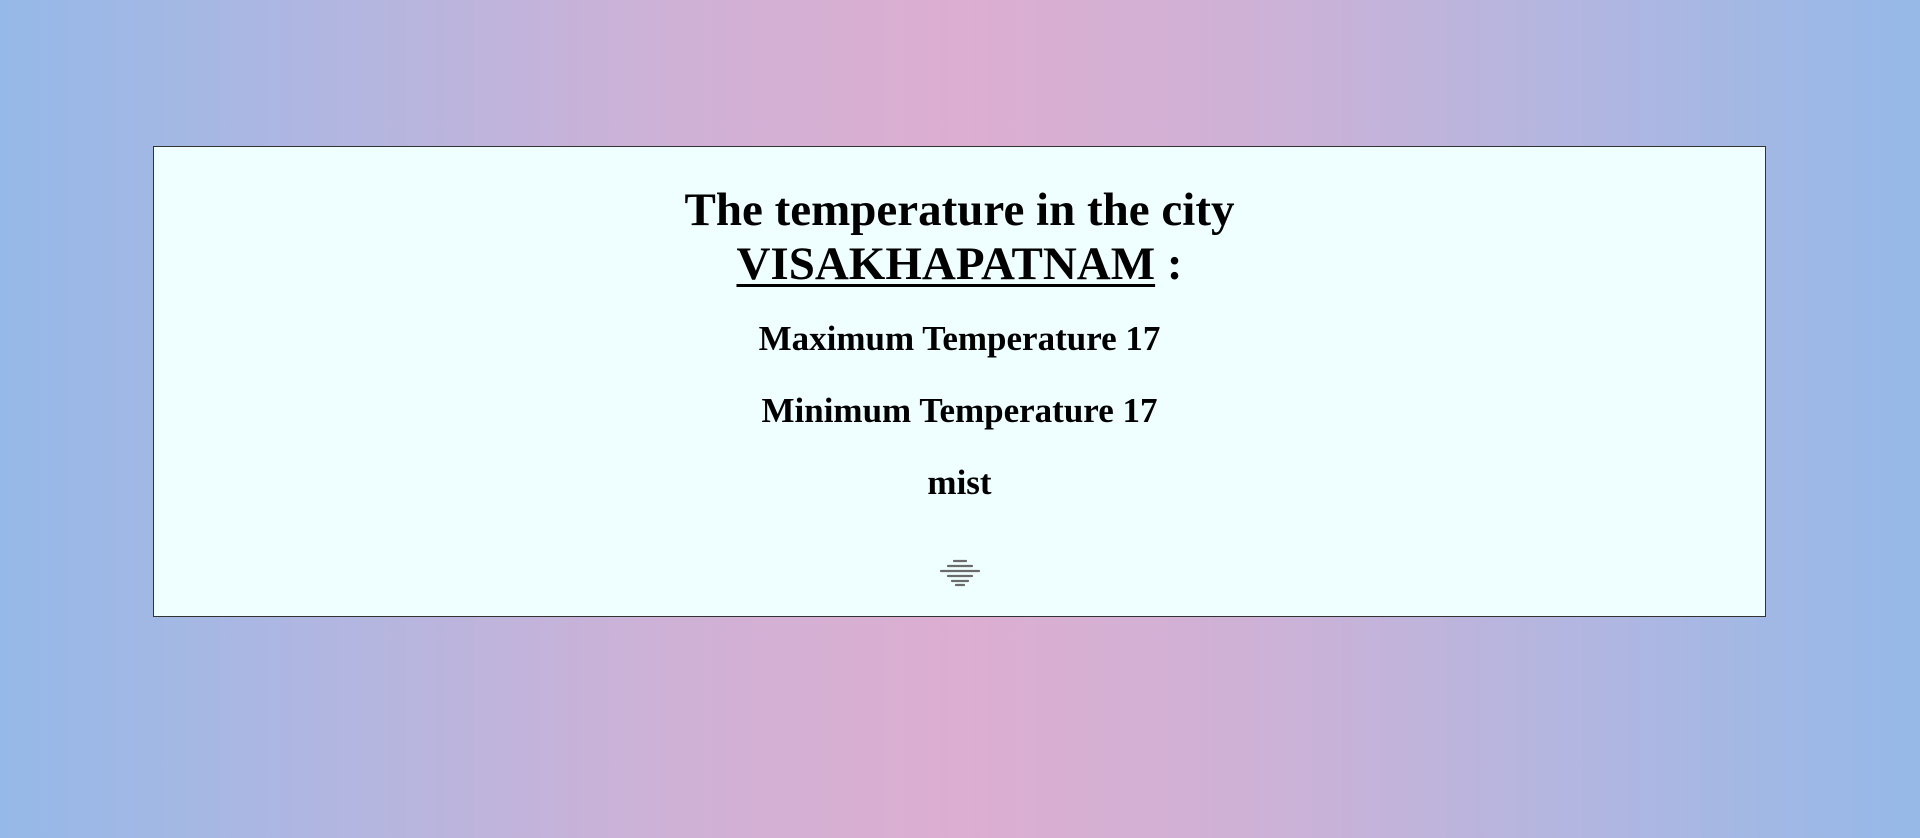 The width and height of the screenshot is (1920, 838). I want to click on city-name: VISAKHAPATNAM, so click(946, 264).